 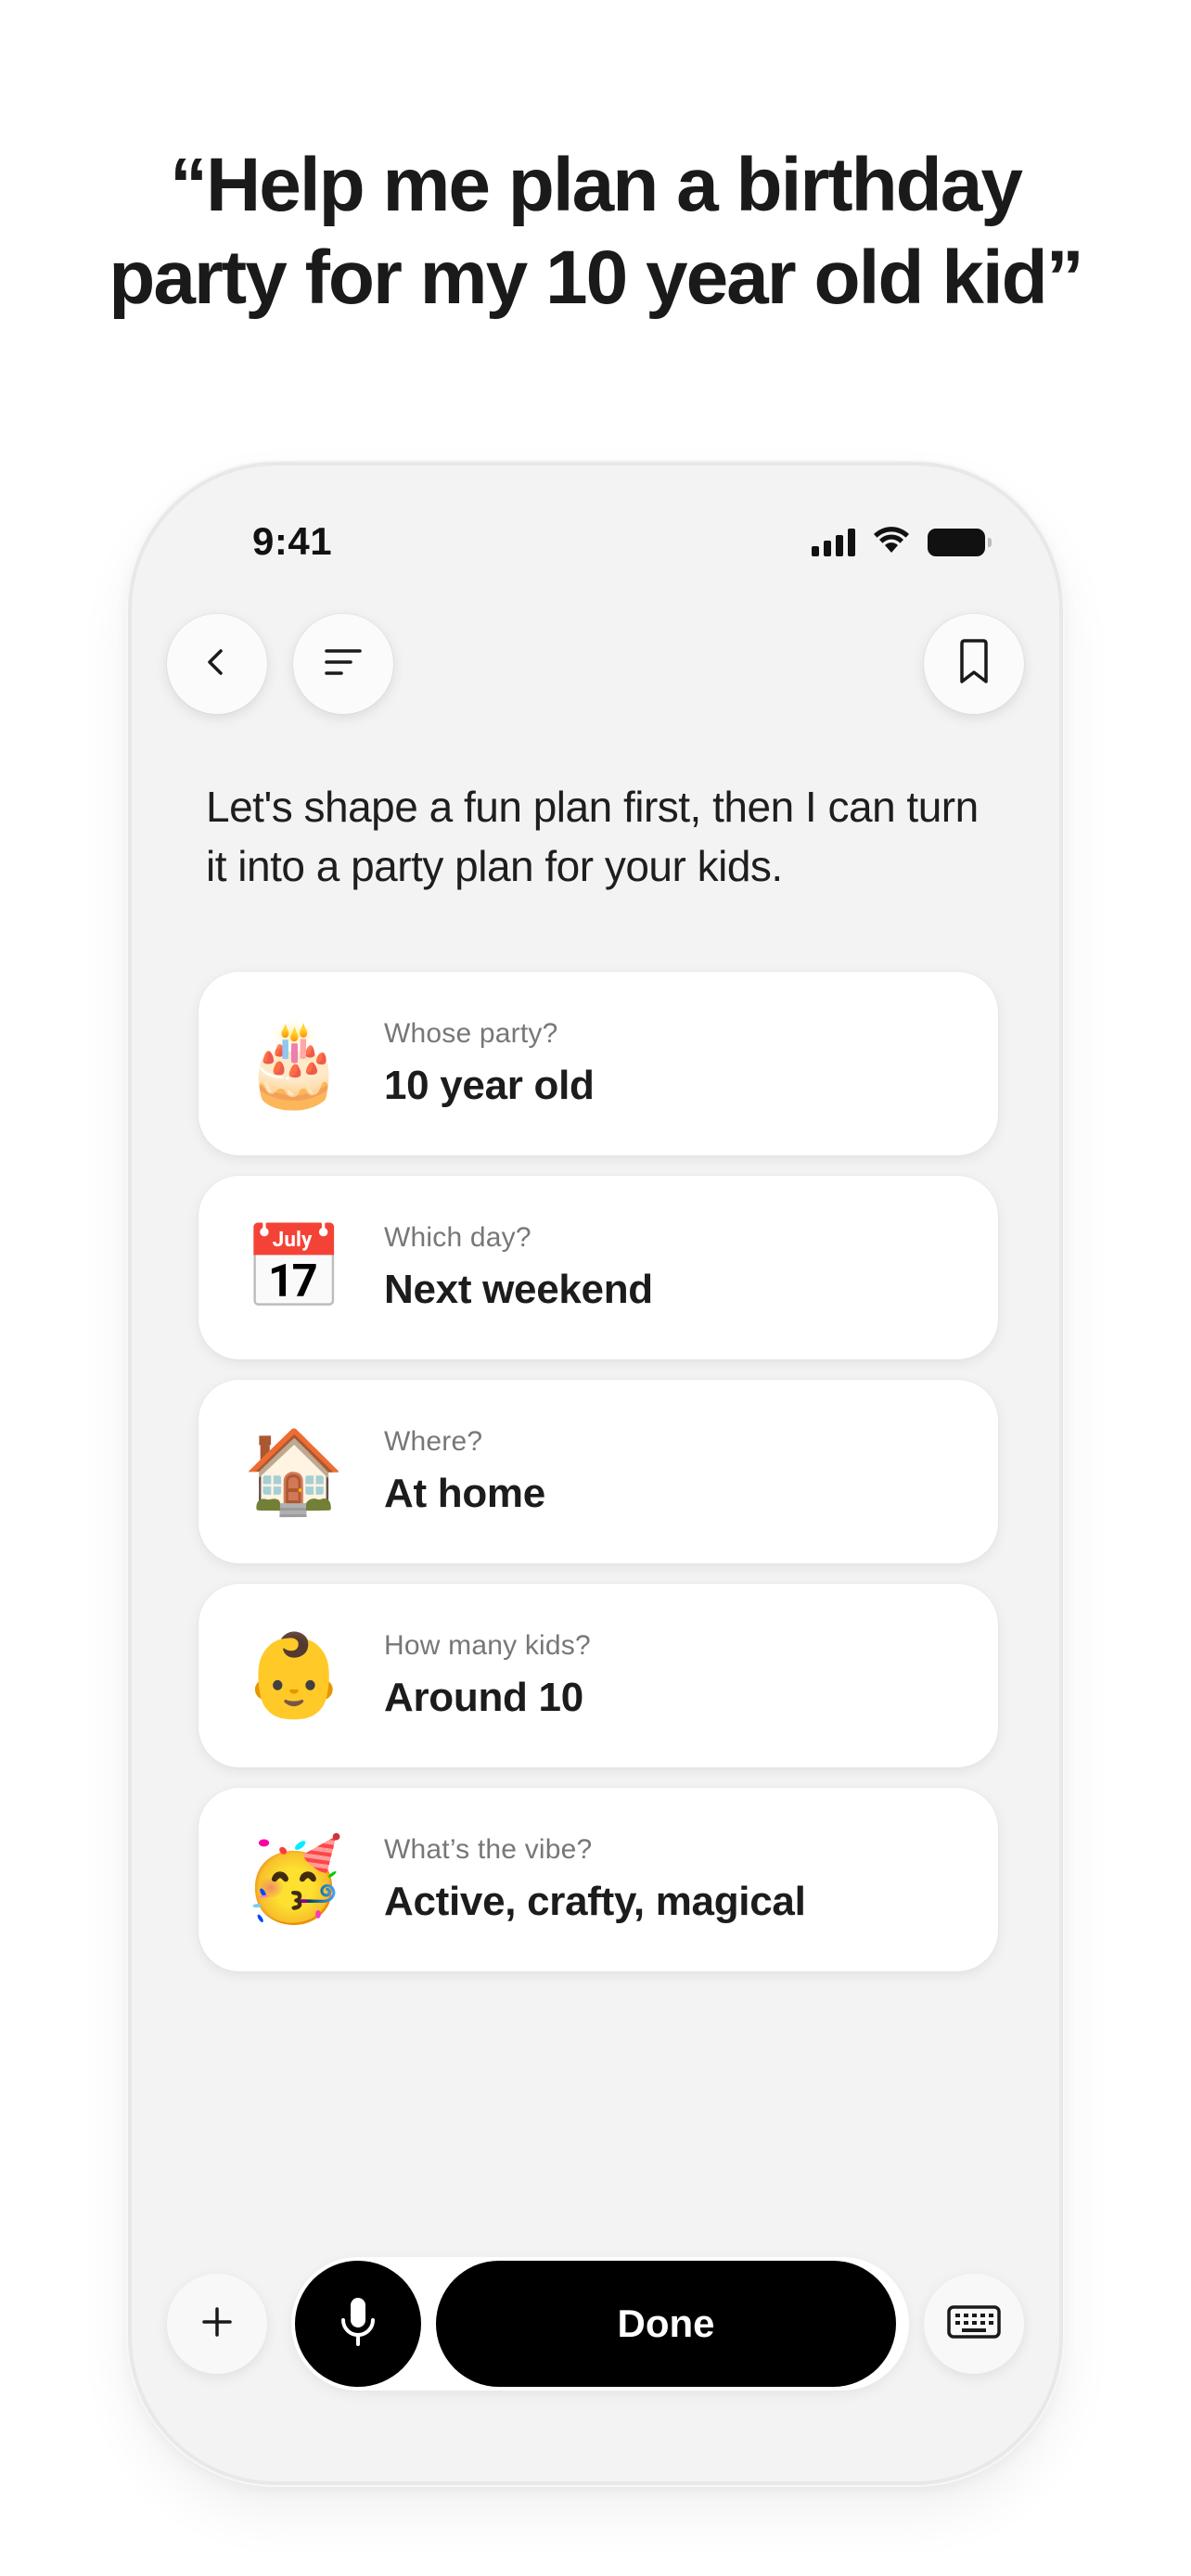 I want to click on card-value: Around 10, so click(x=484, y=1698).